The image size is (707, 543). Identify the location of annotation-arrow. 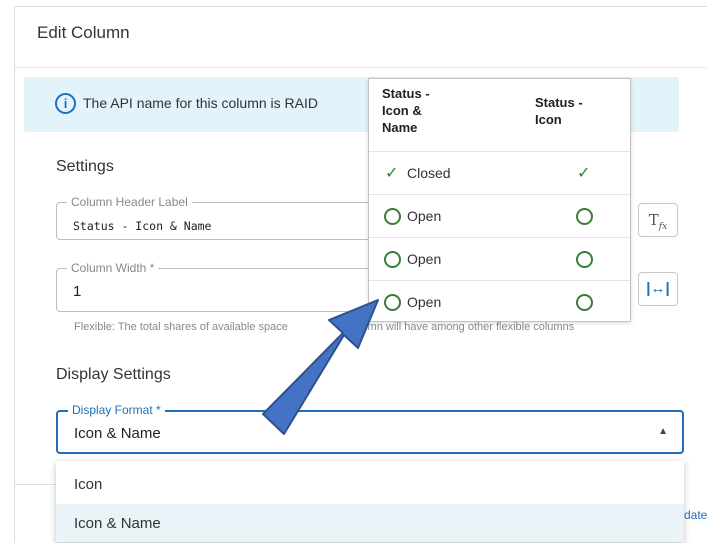
(320, 367).